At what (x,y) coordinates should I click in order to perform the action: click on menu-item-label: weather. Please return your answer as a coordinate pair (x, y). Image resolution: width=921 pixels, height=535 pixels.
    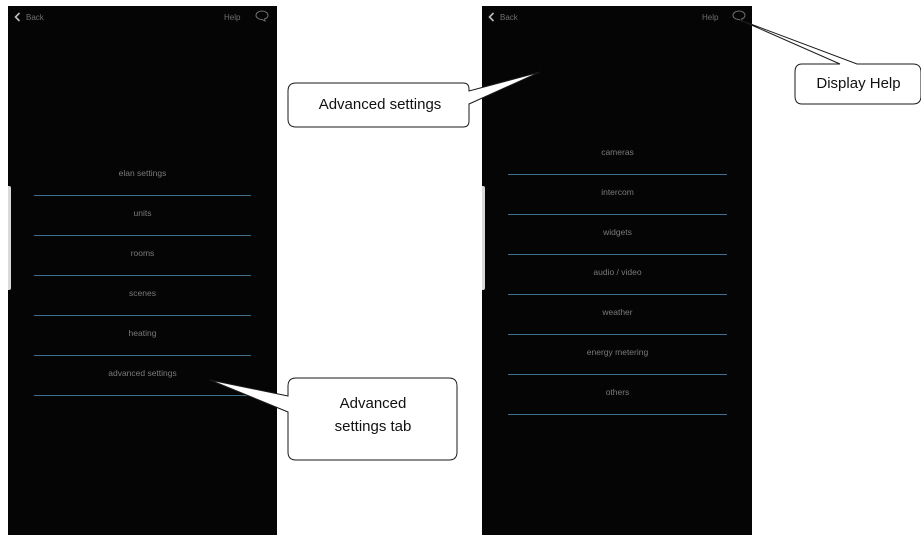
    Looking at the image, I should click on (617, 312).